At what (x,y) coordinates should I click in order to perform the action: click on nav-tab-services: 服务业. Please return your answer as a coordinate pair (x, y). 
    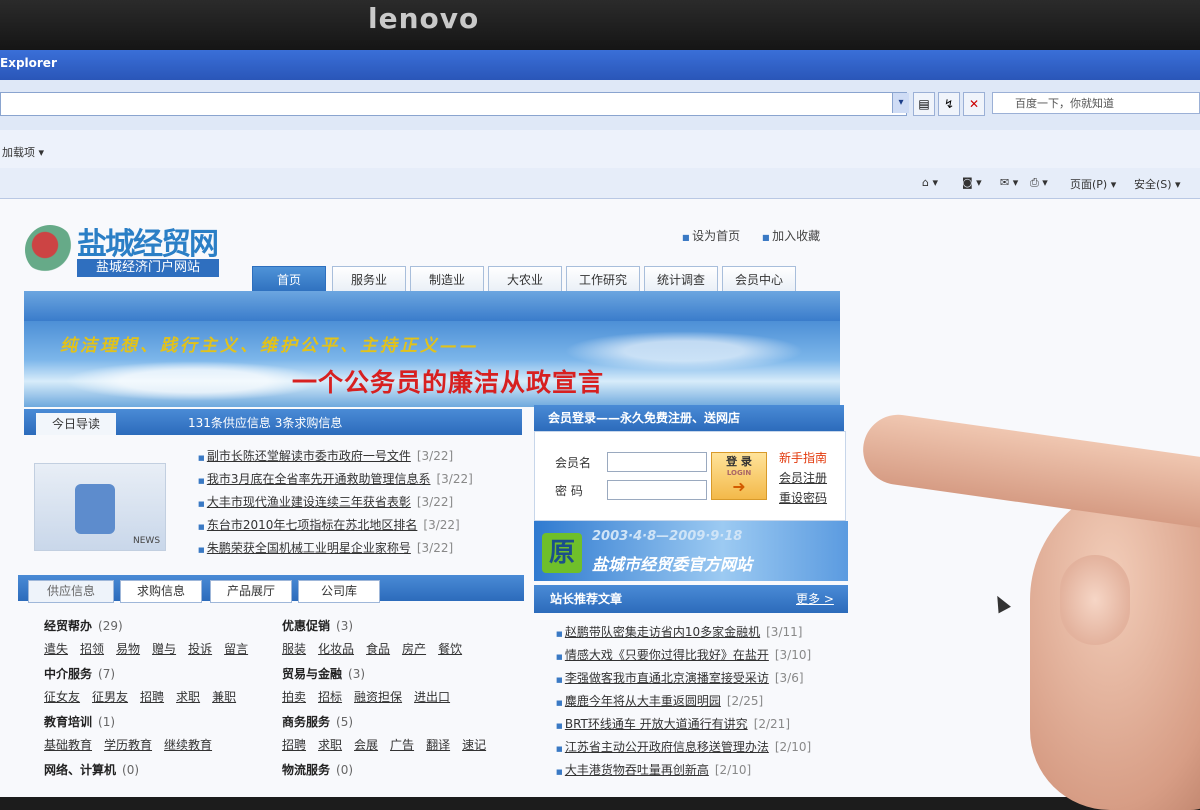
    Looking at the image, I should click on (369, 279).